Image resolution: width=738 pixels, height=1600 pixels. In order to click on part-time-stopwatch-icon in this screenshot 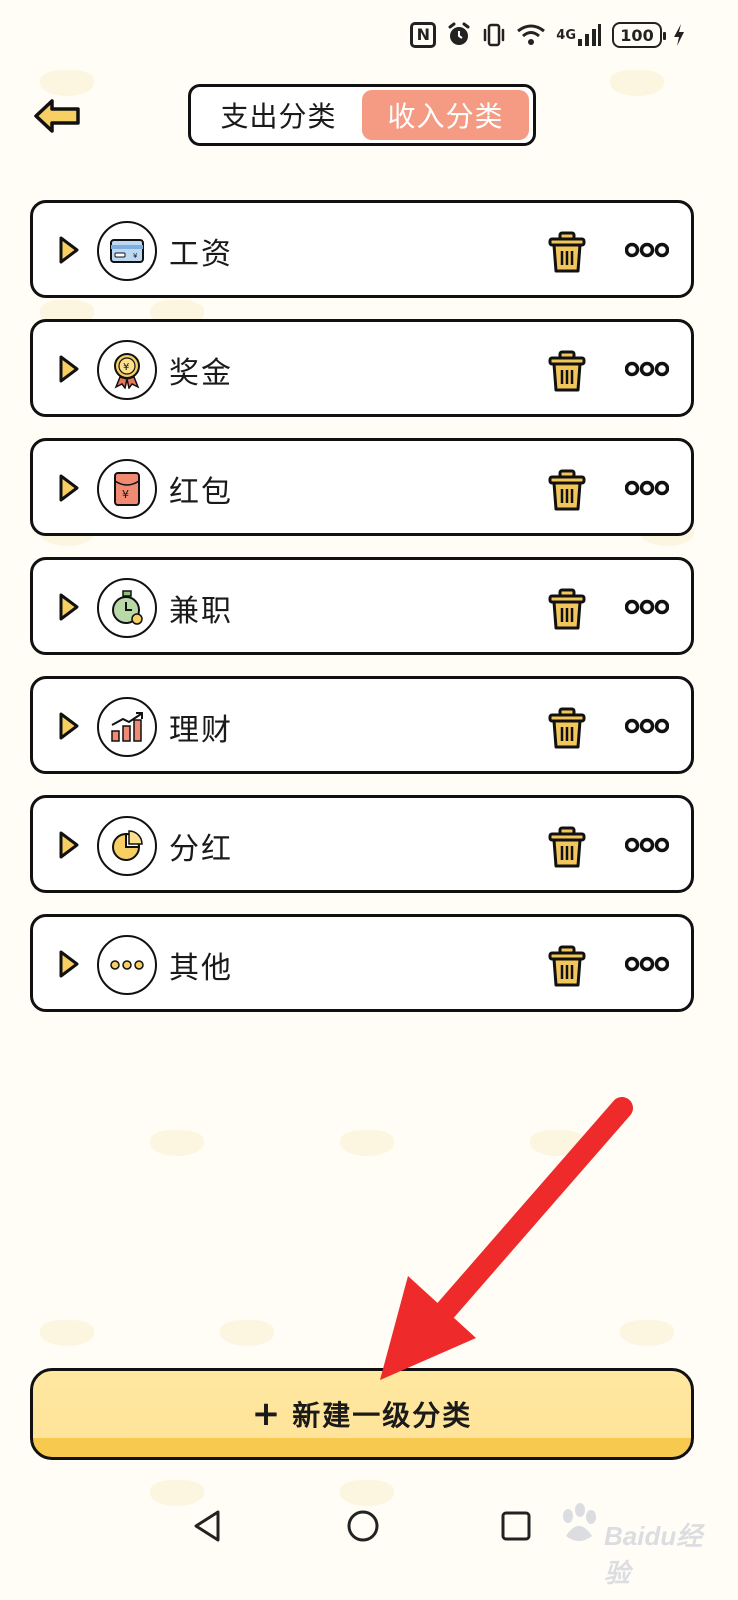, I will do `click(127, 608)`.